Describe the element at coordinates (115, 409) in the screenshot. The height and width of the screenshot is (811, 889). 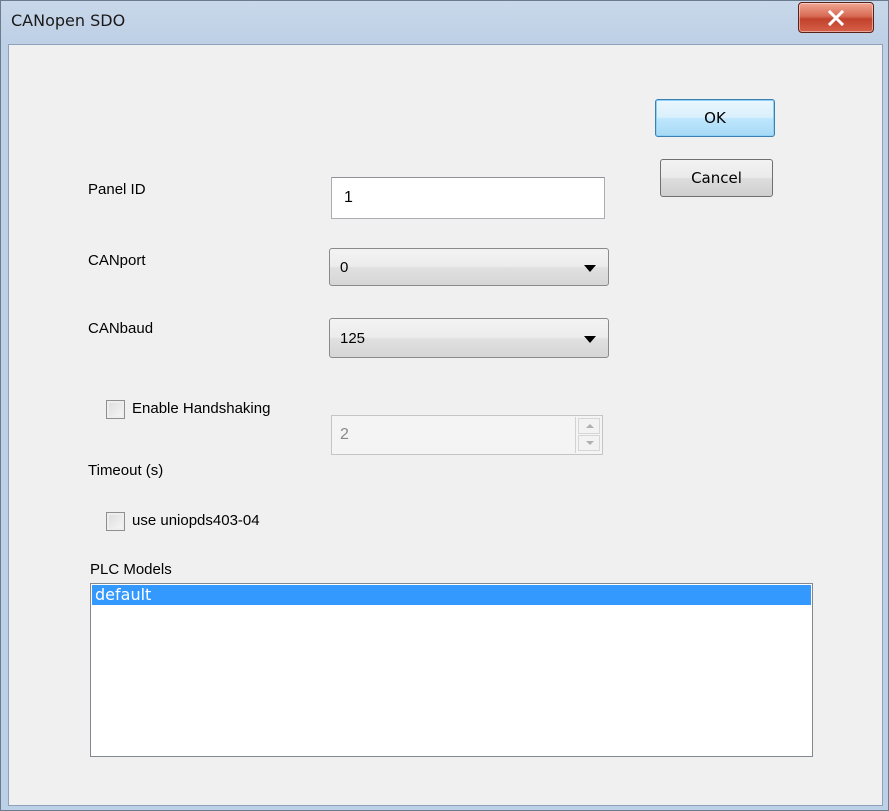
I see `enable-handshaking-checkbox` at that location.